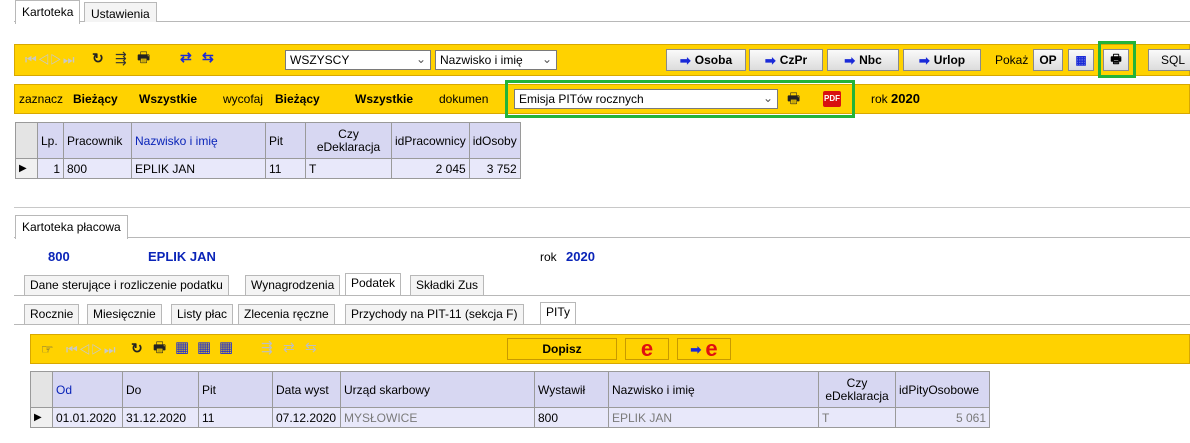  What do you see at coordinates (286, 314) in the screenshot?
I see `tab-zlecenia-reczne: Zlecenia ręczne` at bounding box center [286, 314].